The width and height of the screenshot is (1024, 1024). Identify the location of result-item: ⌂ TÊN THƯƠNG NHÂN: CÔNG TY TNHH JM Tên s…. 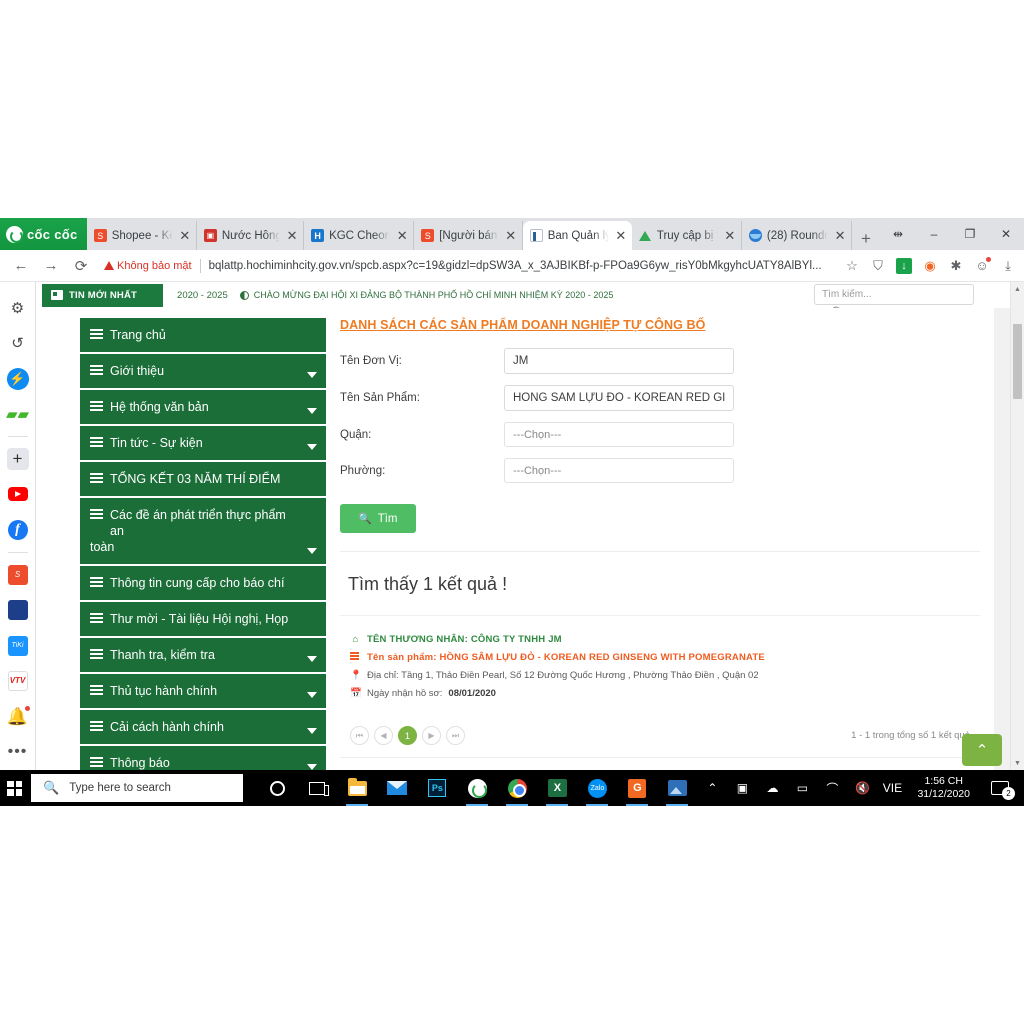
(660, 664).